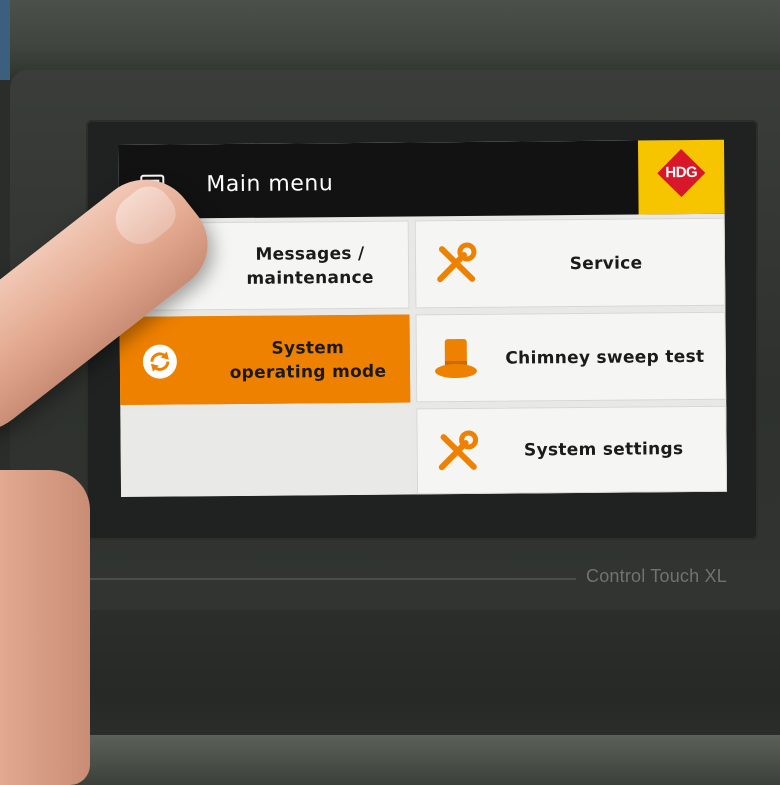 The height and width of the screenshot is (785, 780). What do you see at coordinates (390, 40) in the screenshot?
I see `wall-background` at bounding box center [390, 40].